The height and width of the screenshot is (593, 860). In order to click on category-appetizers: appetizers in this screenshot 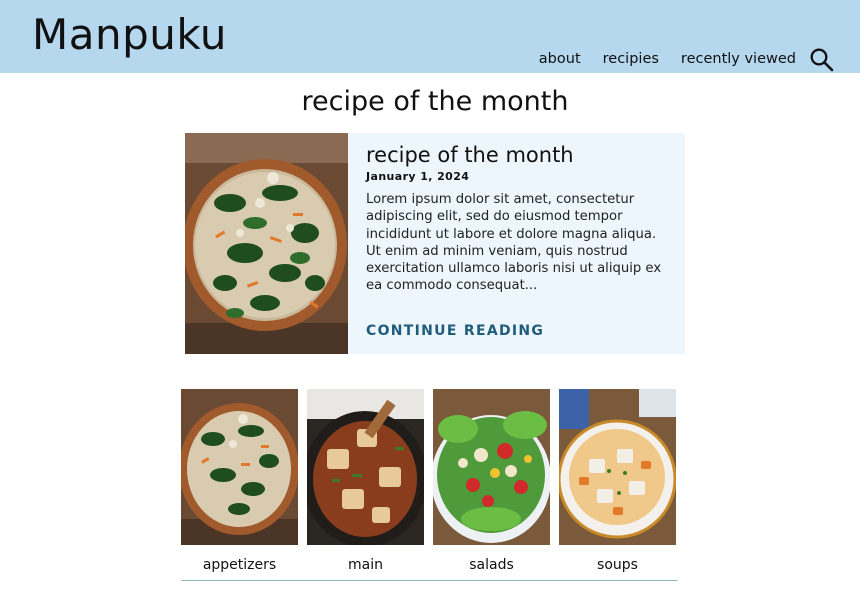, I will do `click(239, 481)`.